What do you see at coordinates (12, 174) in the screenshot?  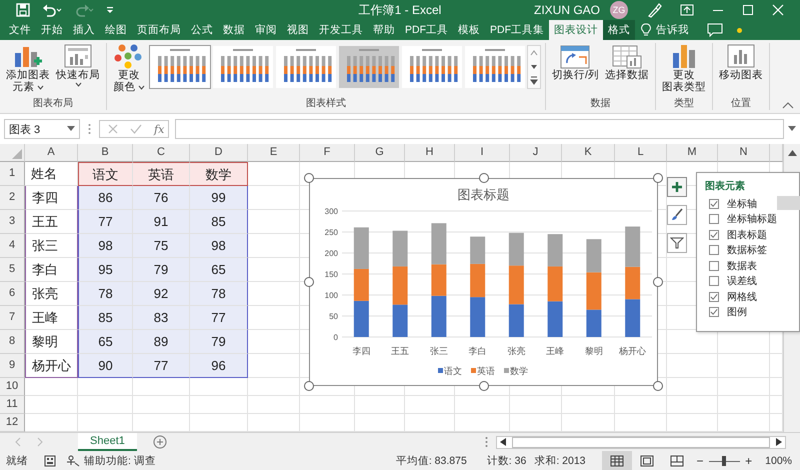 I see `row-header: 1` at bounding box center [12, 174].